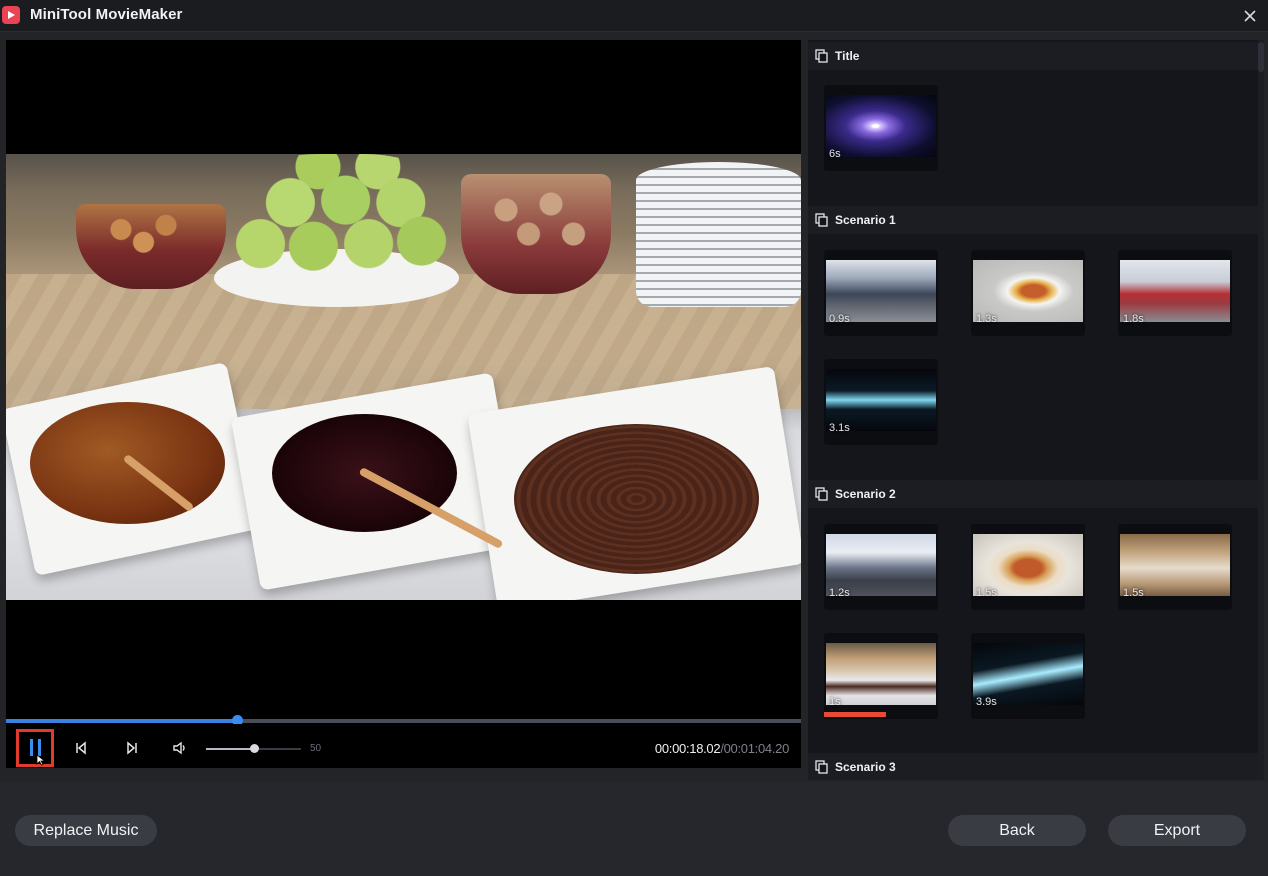 The image size is (1268, 876). I want to click on clip-duration: 1.8s, so click(1133, 319).